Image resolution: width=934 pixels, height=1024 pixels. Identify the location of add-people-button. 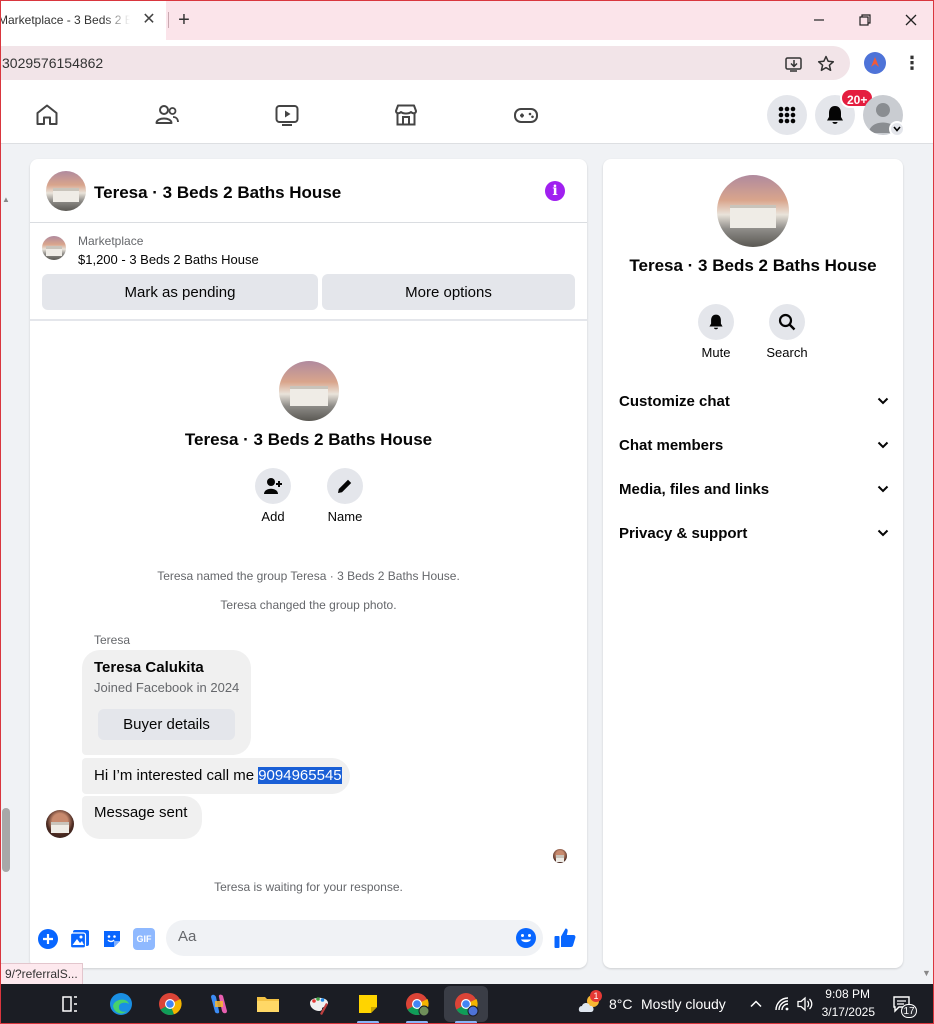
(273, 486).